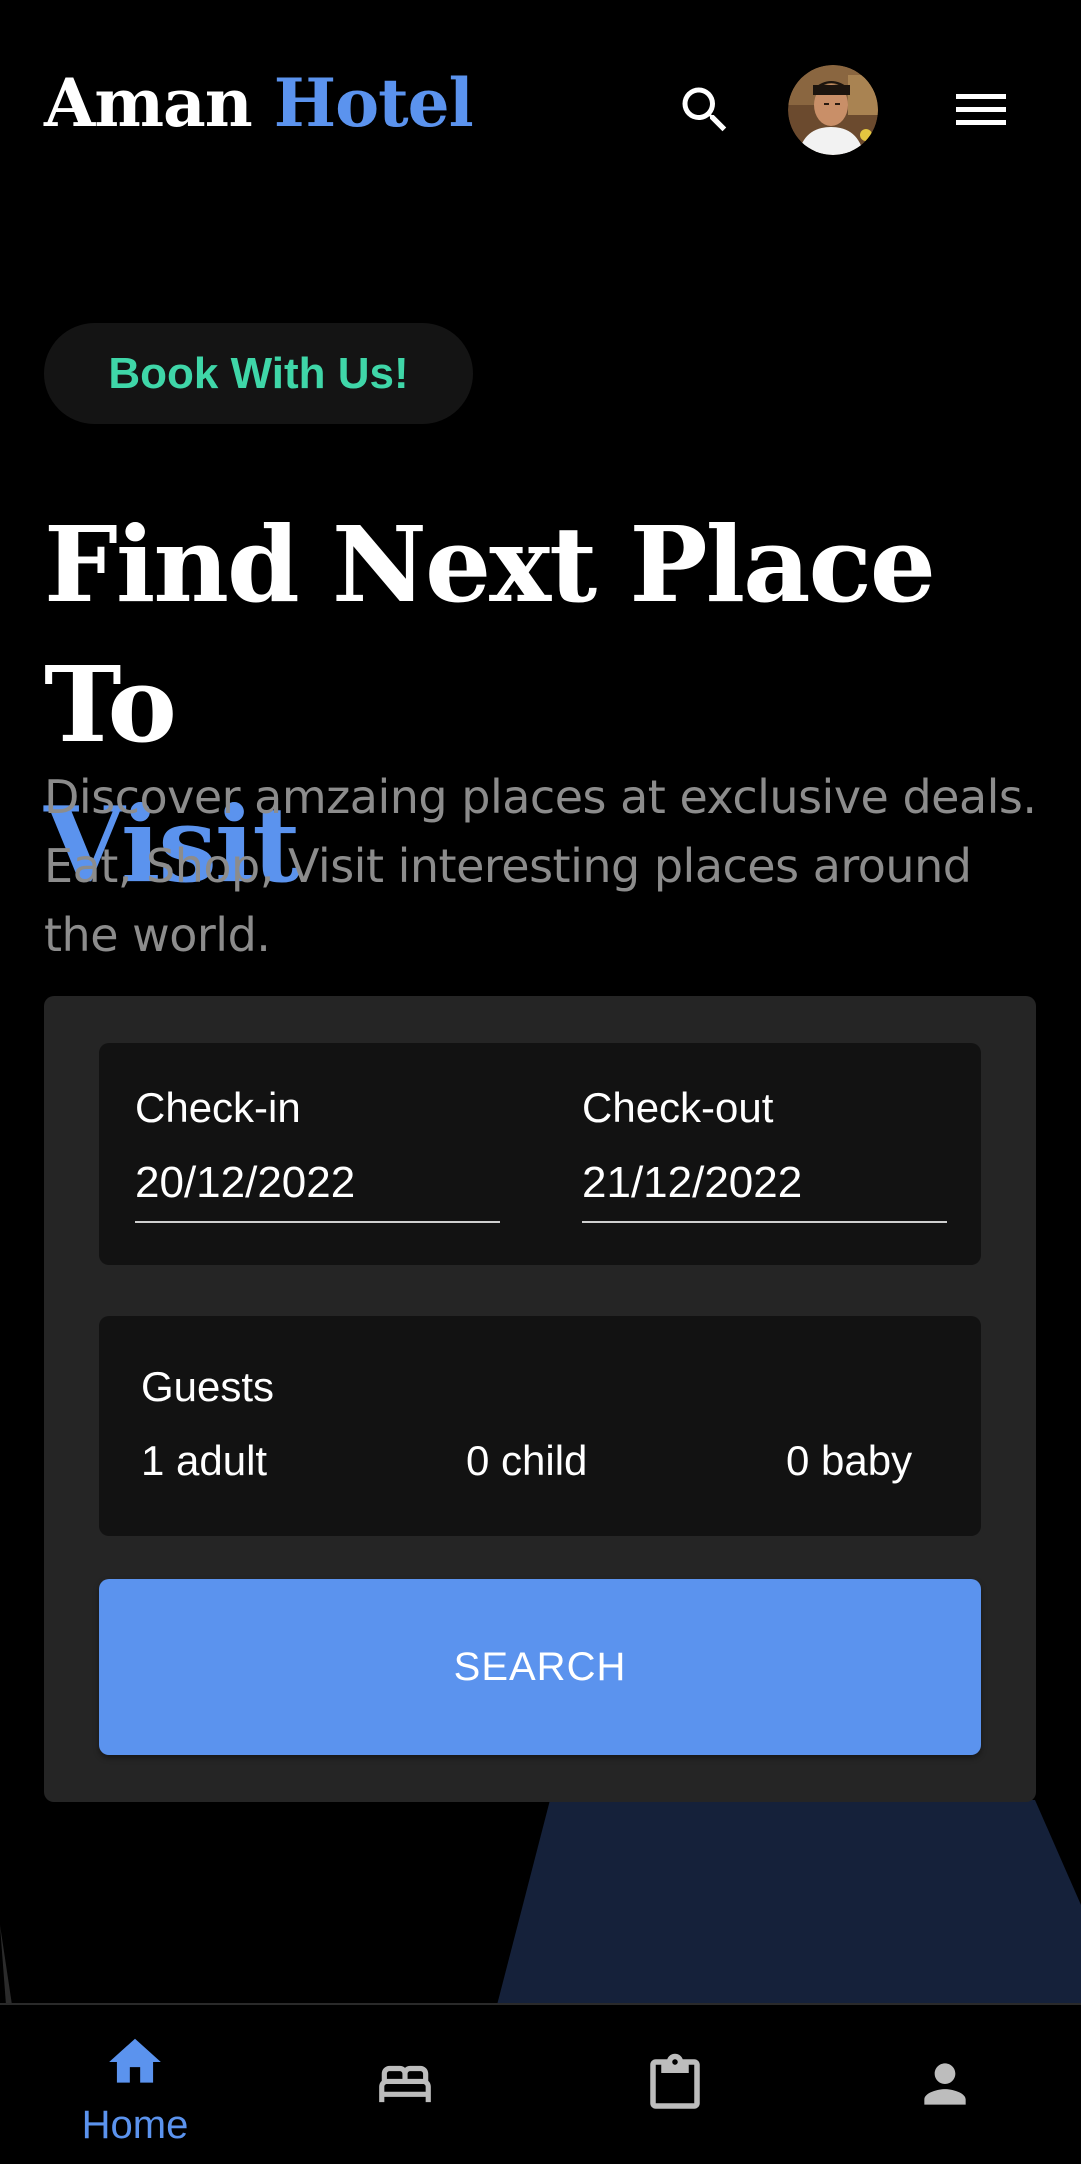  What do you see at coordinates (373, 103) in the screenshot?
I see `brand-name-accent: Hotel` at bounding box center [373, 103].